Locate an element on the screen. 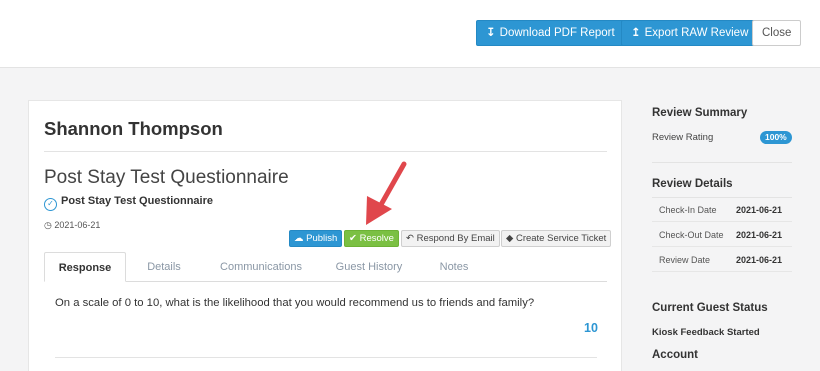 Image resolution: width=820 pixels, height=371 pixels. tab-guest-history: Guest History is located at coordinates (369, 267).